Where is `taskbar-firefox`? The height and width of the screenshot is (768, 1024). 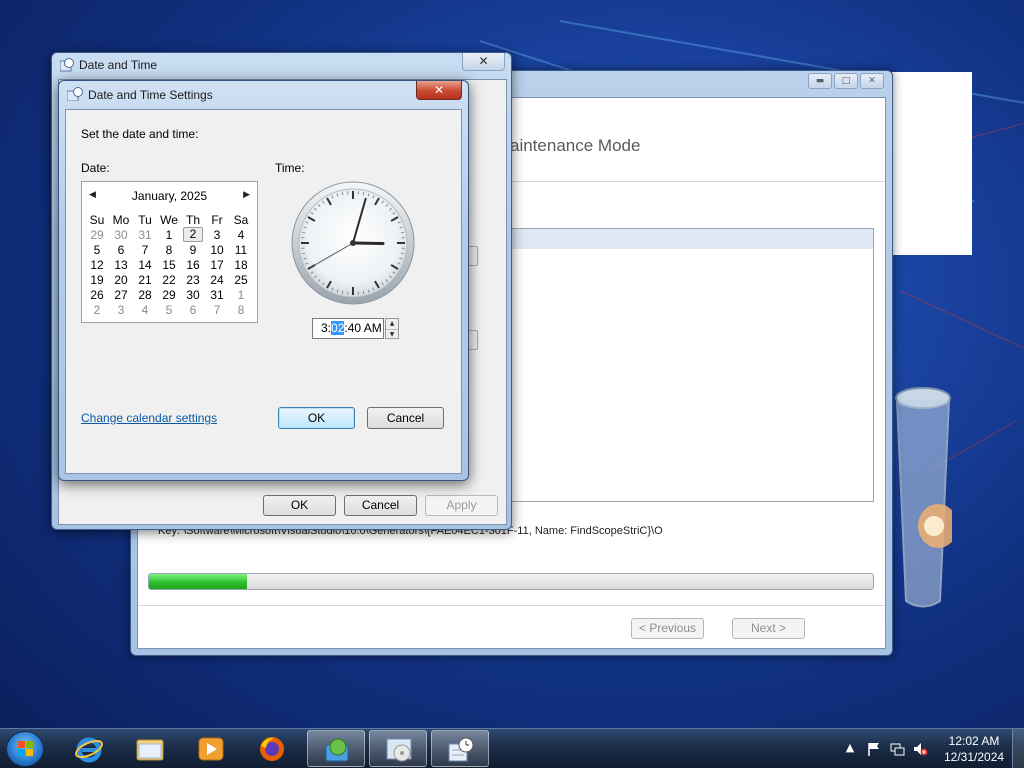 taskbar-firefox is located at coordinates (272, 748).